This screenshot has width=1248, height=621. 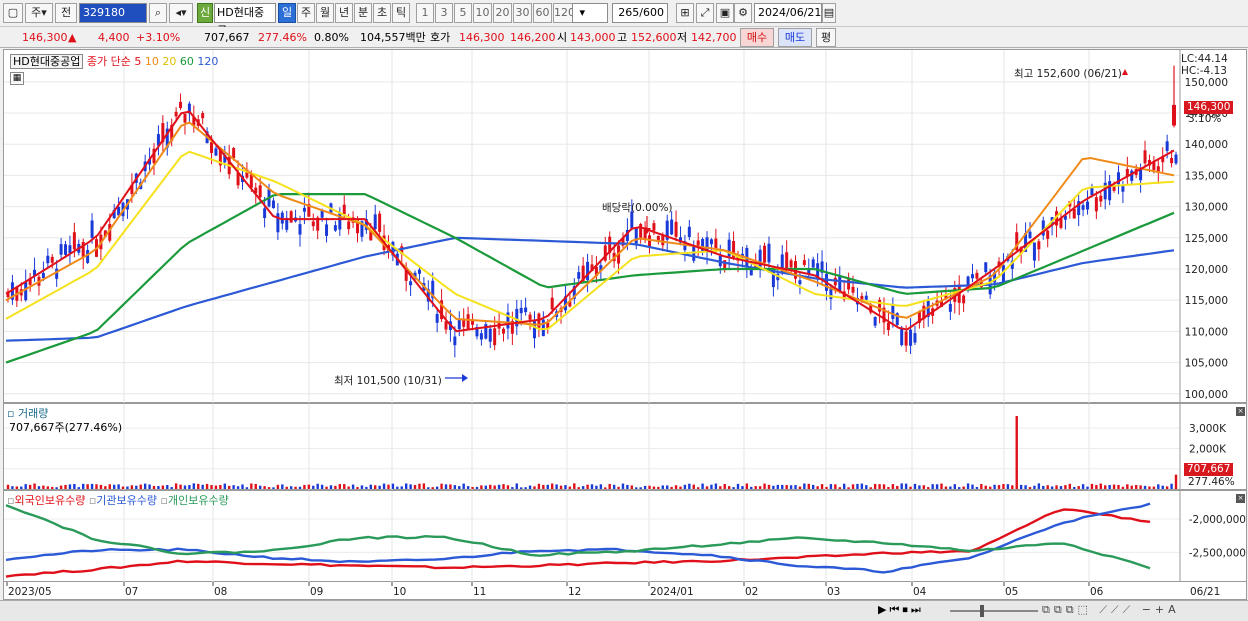 I want to click on holding-close-icon: ×, so click(x=1240, y=498).